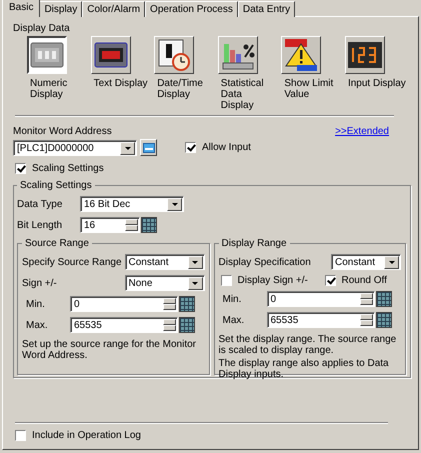  Describe the element at coordinates (114, 9) in the screenshot. I see `tab: Color/Alarm` at that location.